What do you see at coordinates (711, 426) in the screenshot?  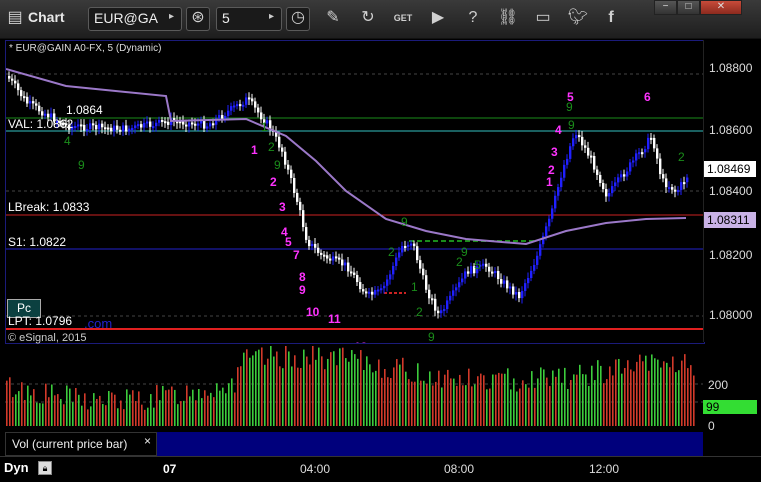 I see `vol-tick: 0` at bounding box center [711, 426].